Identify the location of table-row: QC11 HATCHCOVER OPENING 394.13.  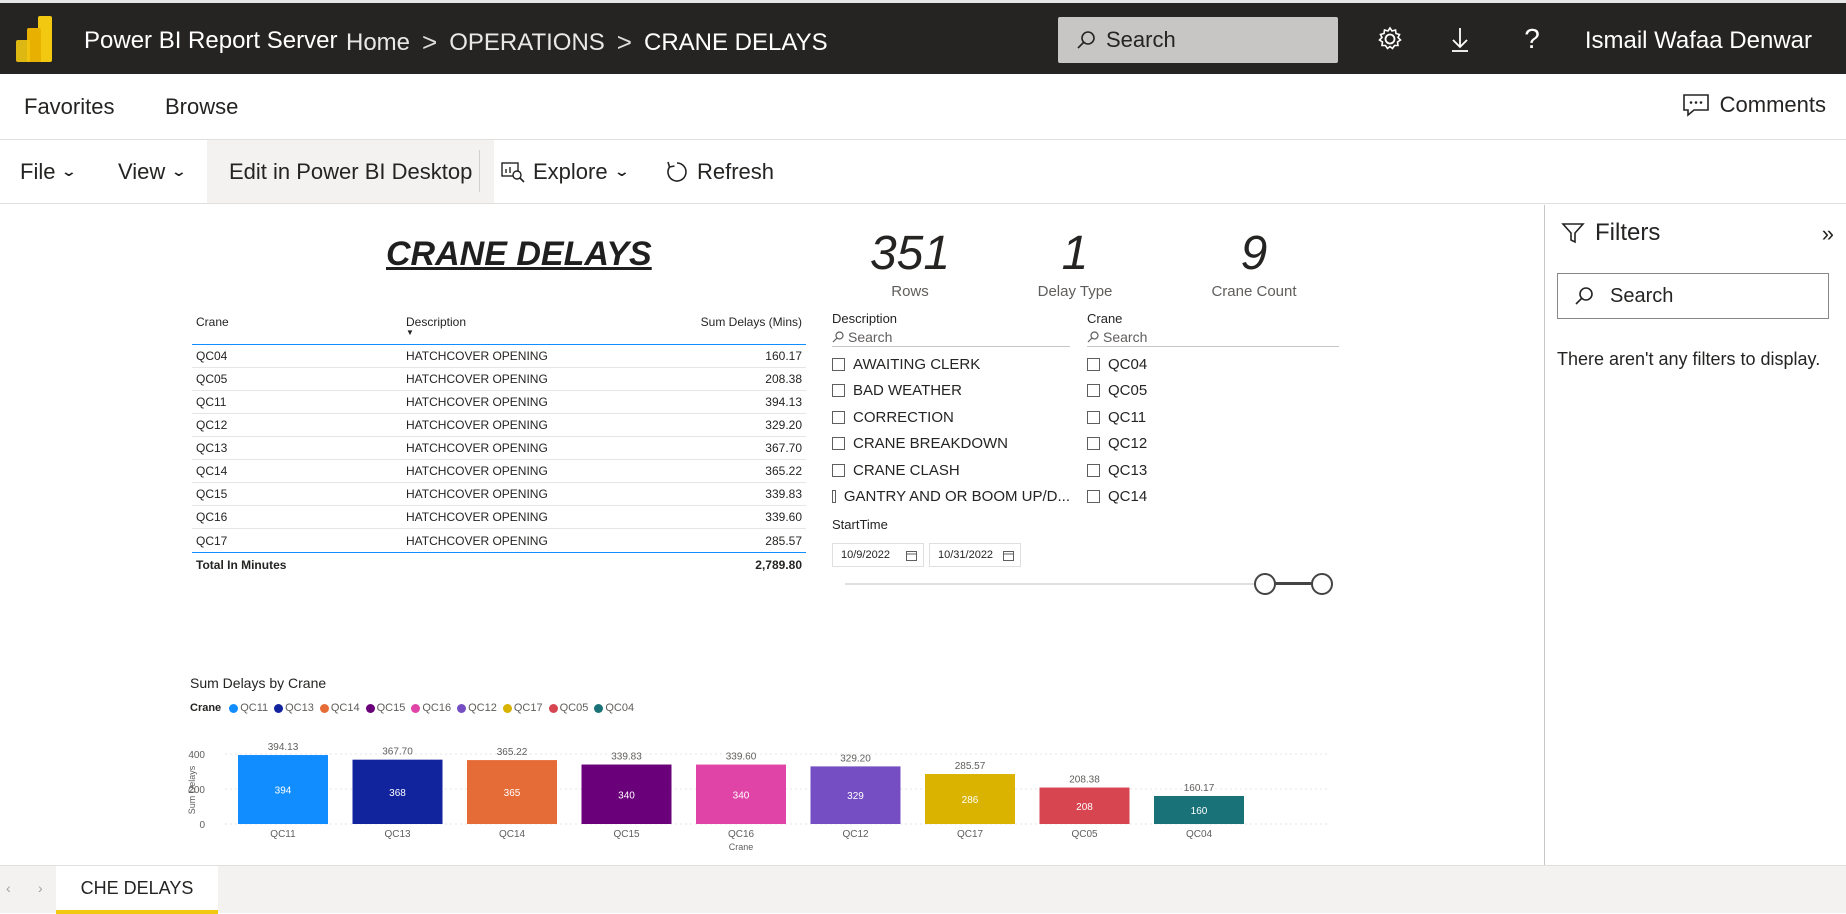
(499, 402).